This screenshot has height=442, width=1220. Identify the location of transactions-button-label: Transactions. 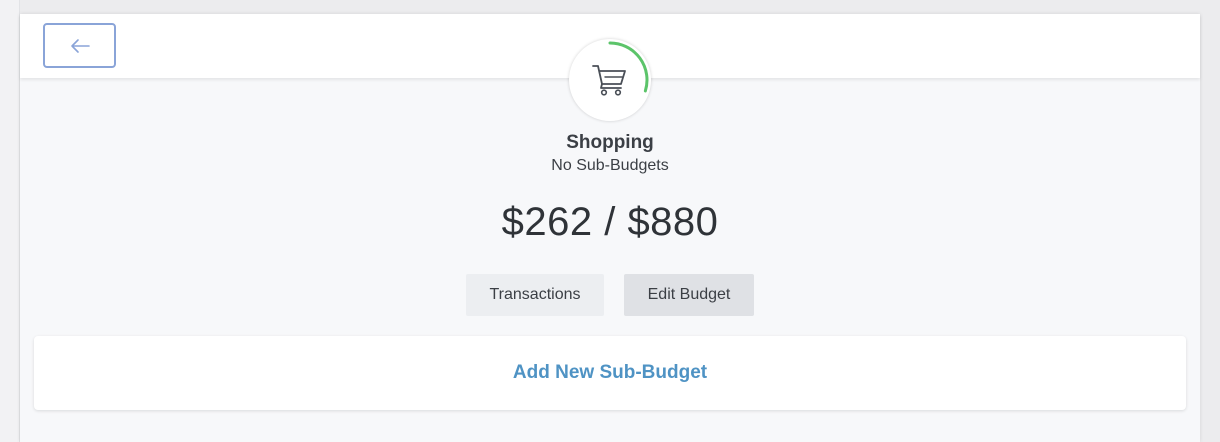
(535, 294).